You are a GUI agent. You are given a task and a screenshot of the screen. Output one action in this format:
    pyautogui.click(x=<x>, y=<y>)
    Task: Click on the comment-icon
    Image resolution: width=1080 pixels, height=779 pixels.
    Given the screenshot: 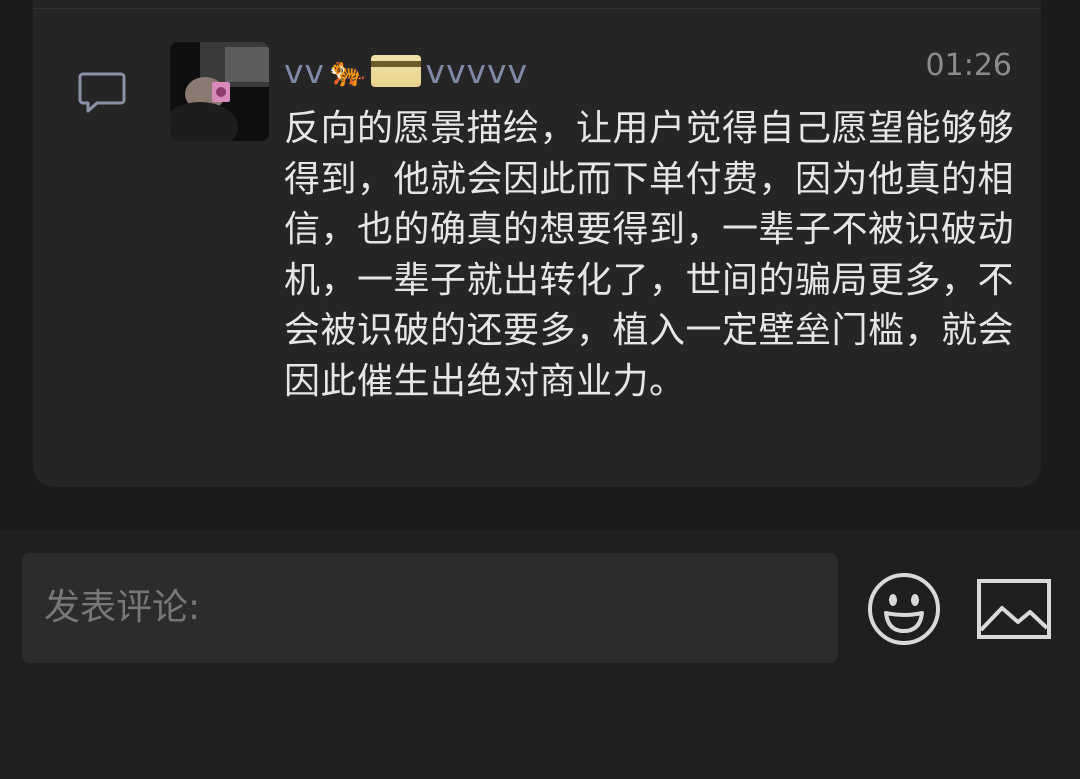 What is the action you would take?
    pyautogui.click(x=102, y=92)
    